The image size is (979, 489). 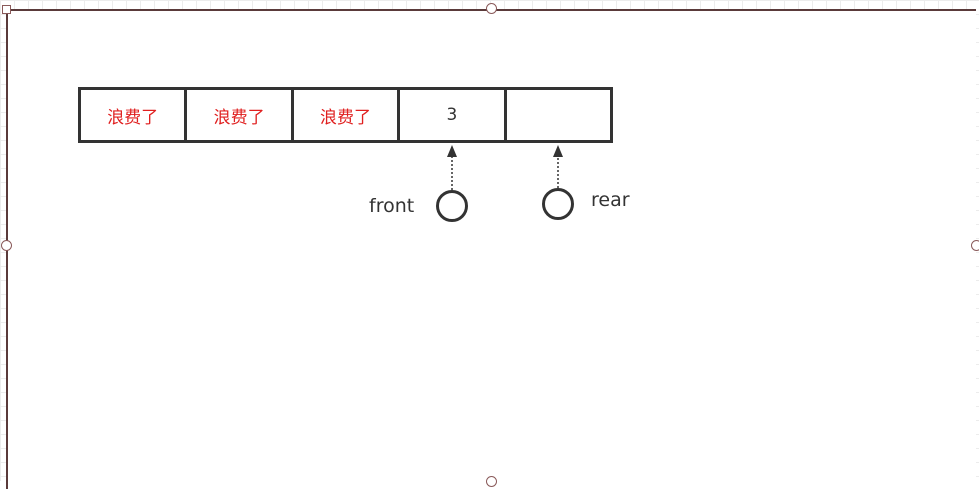 What do you see at coordinates (452, 151) in the screenshot?
I see `front-arrow-head` at bounding box center [452, 151].